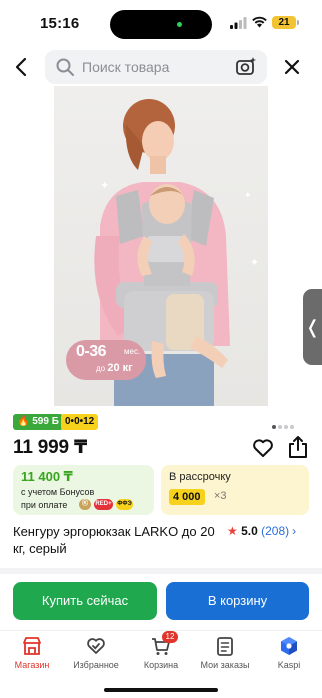 The height and width of the screenshot is (698, 322). What do you see at coordinates (32, 646) in the screenshot?
I see `store-icon` at bounding box center [32, 646].